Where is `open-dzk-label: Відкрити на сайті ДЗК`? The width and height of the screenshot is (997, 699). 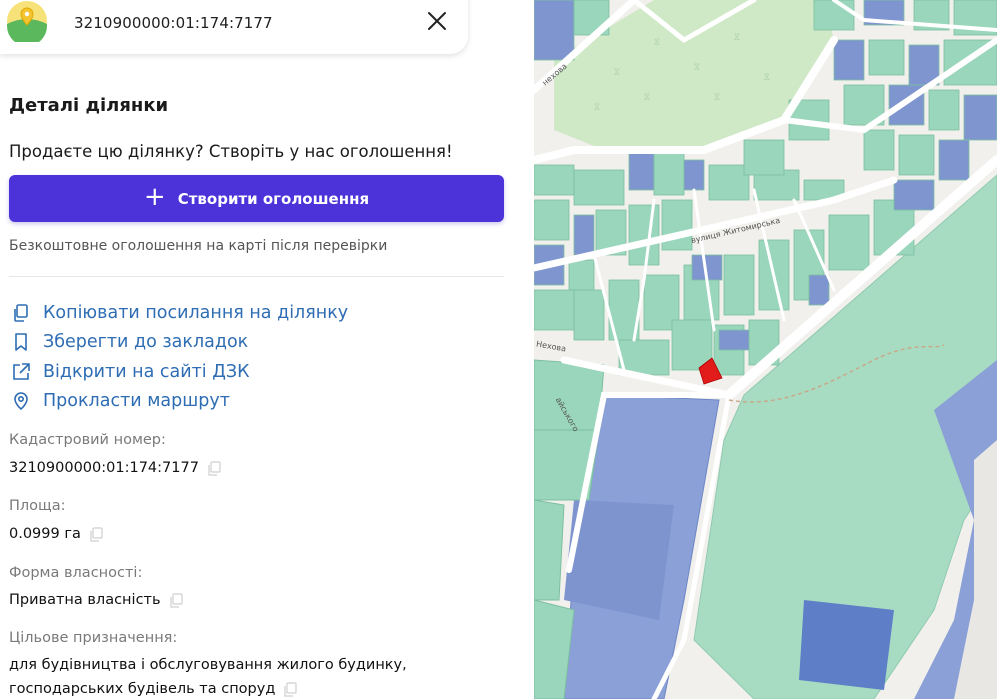
open-dzk-label: Відкрити на сайті ДЗК is located at coordinates (146, 371).